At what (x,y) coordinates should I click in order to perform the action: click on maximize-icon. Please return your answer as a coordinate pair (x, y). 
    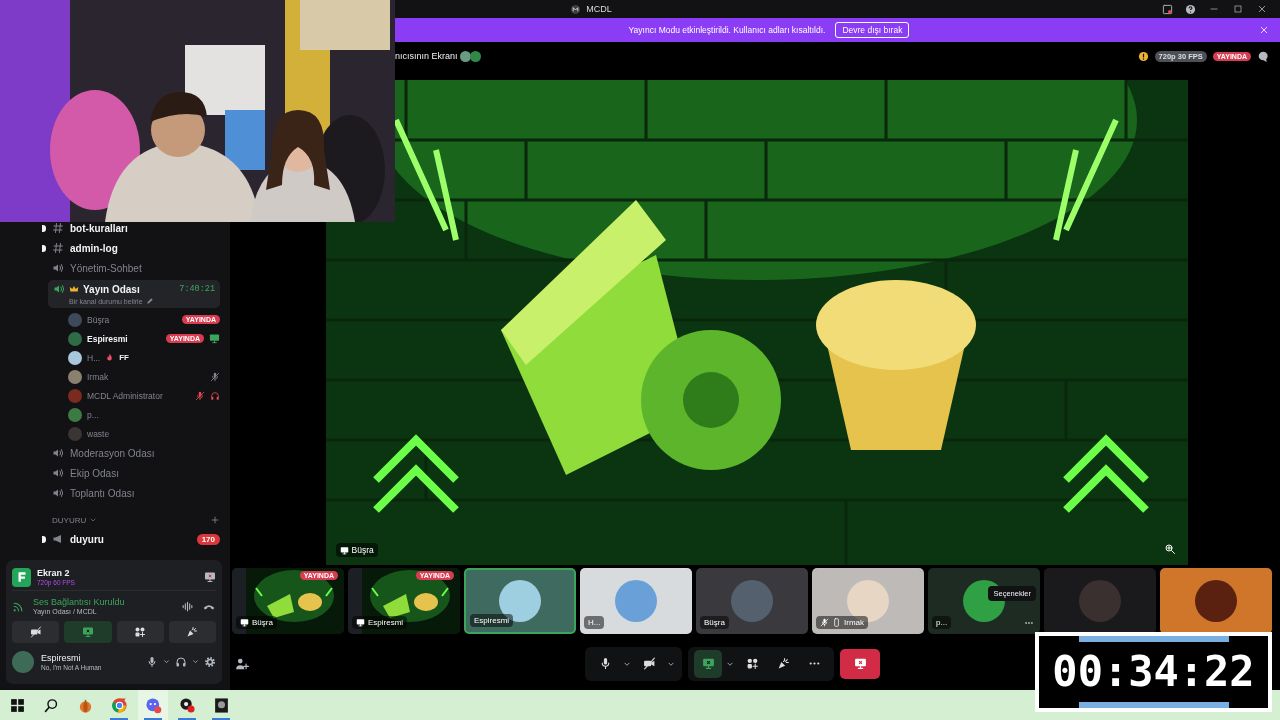
    Looking at the image, I should click on (1238, 9).